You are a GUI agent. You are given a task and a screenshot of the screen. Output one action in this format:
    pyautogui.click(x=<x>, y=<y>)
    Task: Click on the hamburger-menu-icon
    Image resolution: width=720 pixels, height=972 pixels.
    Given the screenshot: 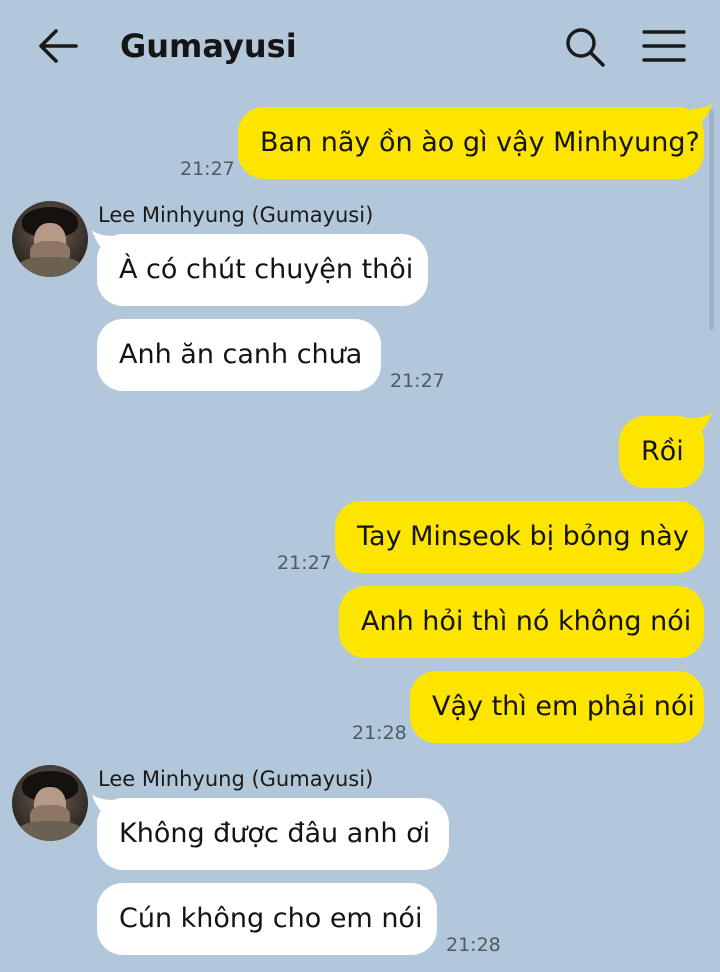 What is the action you would take?
    pyautogui.click(x=664, y=46)
    